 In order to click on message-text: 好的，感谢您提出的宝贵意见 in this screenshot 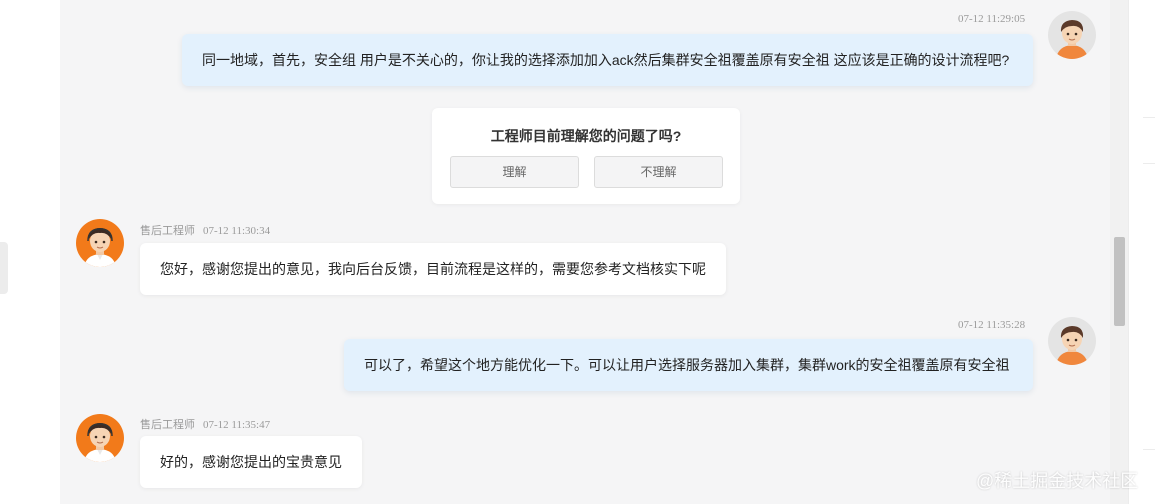, I will do `click(251, 462)`.